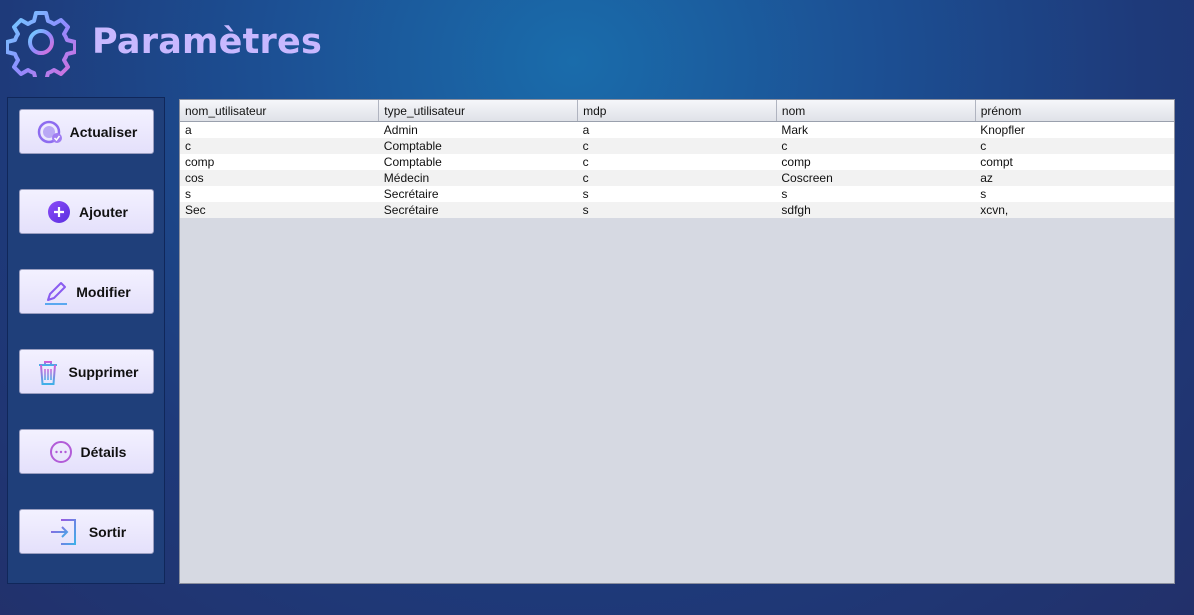 This screenshot has height=615, width=1194. I want to click on ajouter-button: Ajouter, so click(86, 211).